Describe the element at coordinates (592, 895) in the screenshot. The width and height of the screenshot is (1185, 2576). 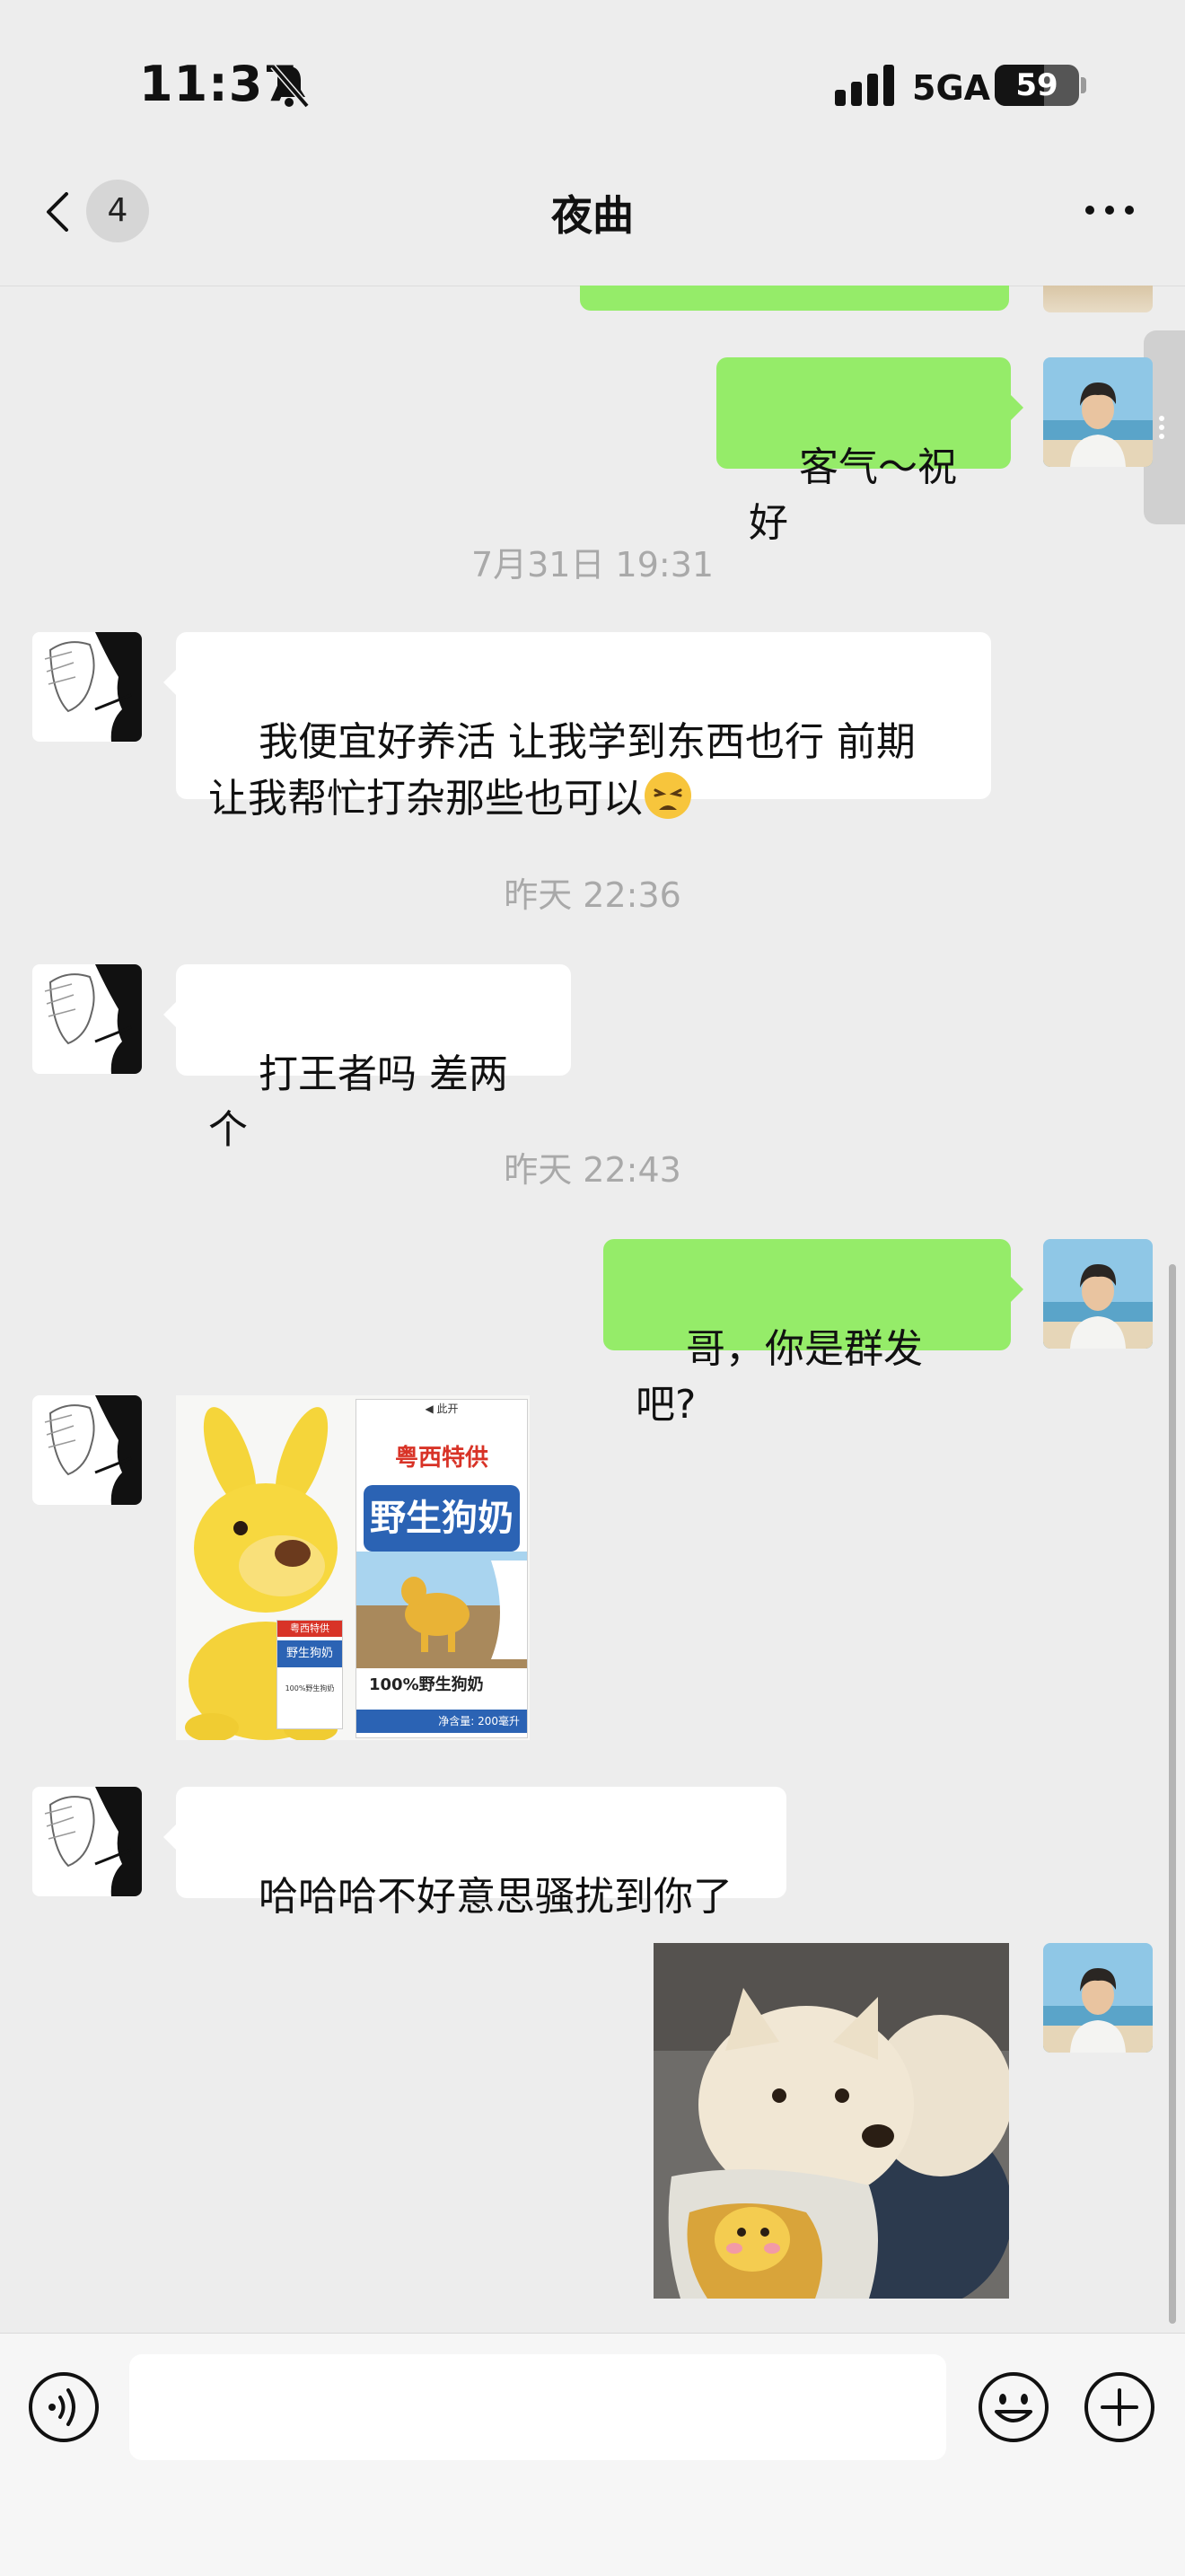
I see `timestamp: 昨天 22:36` at that location.